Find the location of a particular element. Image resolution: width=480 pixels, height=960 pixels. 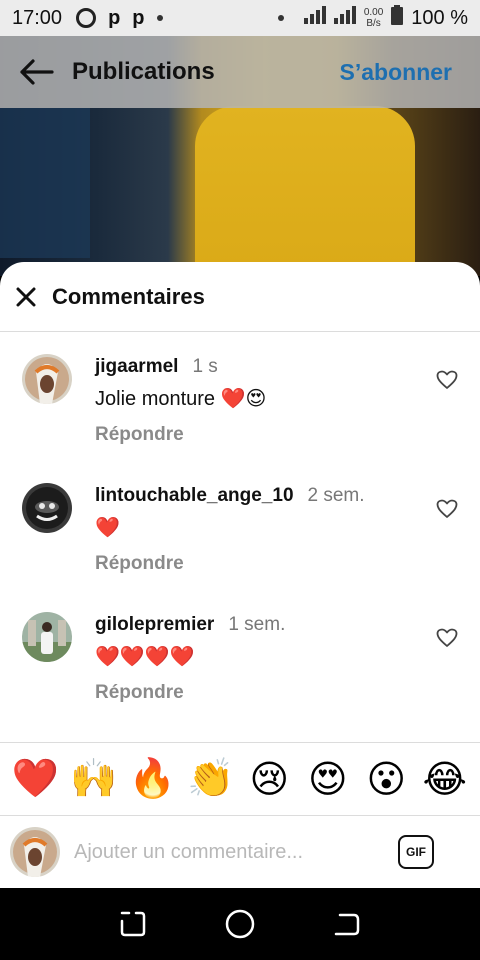

network-speed: 0.00 B/s is located at coordinates (373, 18).